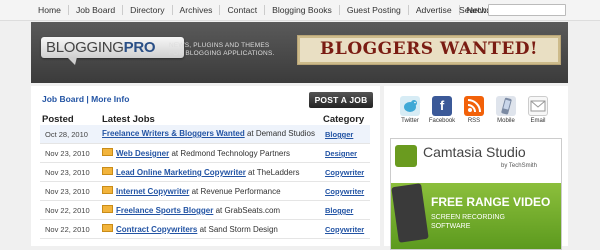 Image resolution: width=600 pixels, height=250 pixels. Describe the element at coordinates (142, 153) in the screenshot. I see `job-title-link: Web Designer` at that location.